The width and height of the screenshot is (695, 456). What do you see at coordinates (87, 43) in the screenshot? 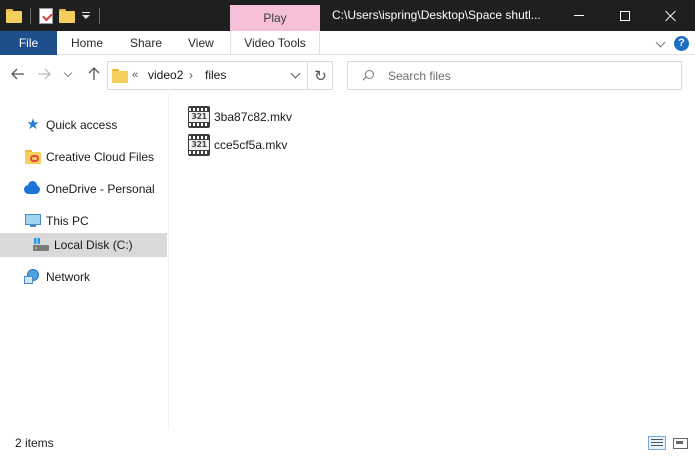
I see `tab-home: Home` at bounding box center [87, 43].